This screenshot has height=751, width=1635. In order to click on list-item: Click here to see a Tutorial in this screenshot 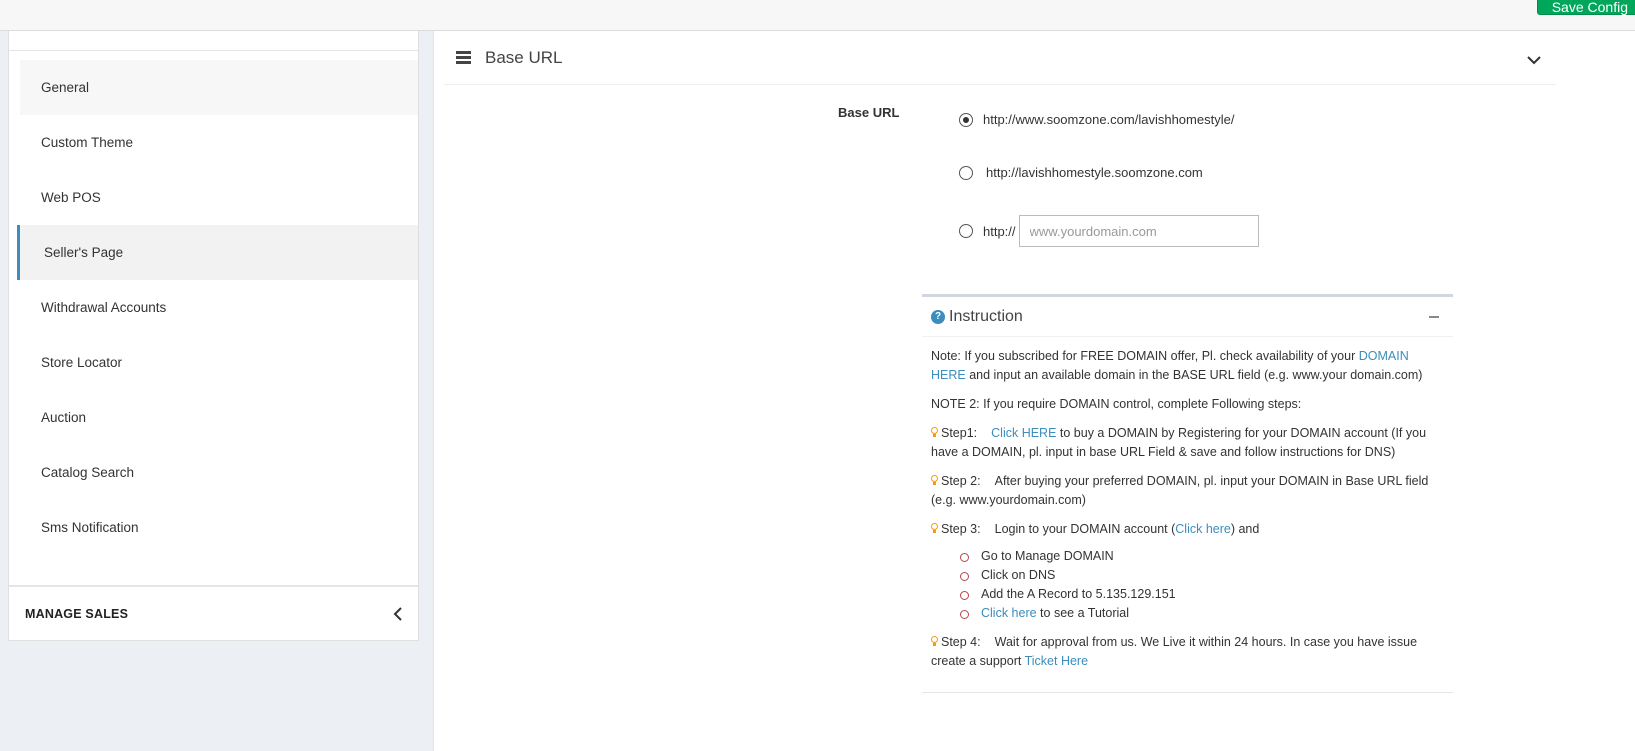, I will do `click(1202, 613)`.